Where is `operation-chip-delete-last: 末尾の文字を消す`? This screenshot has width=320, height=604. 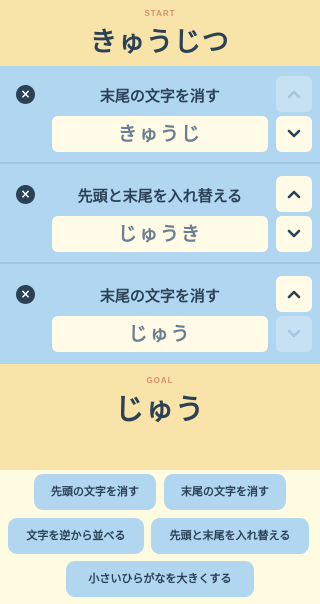
operation-chip-delete-last: 末尾の文字を消す is located at coordinates (225, 492).